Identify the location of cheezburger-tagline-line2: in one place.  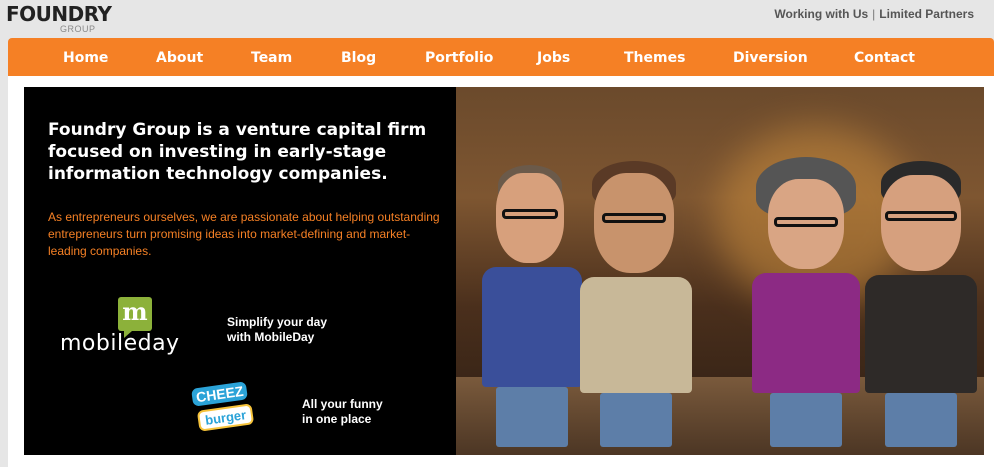
(337, 419).